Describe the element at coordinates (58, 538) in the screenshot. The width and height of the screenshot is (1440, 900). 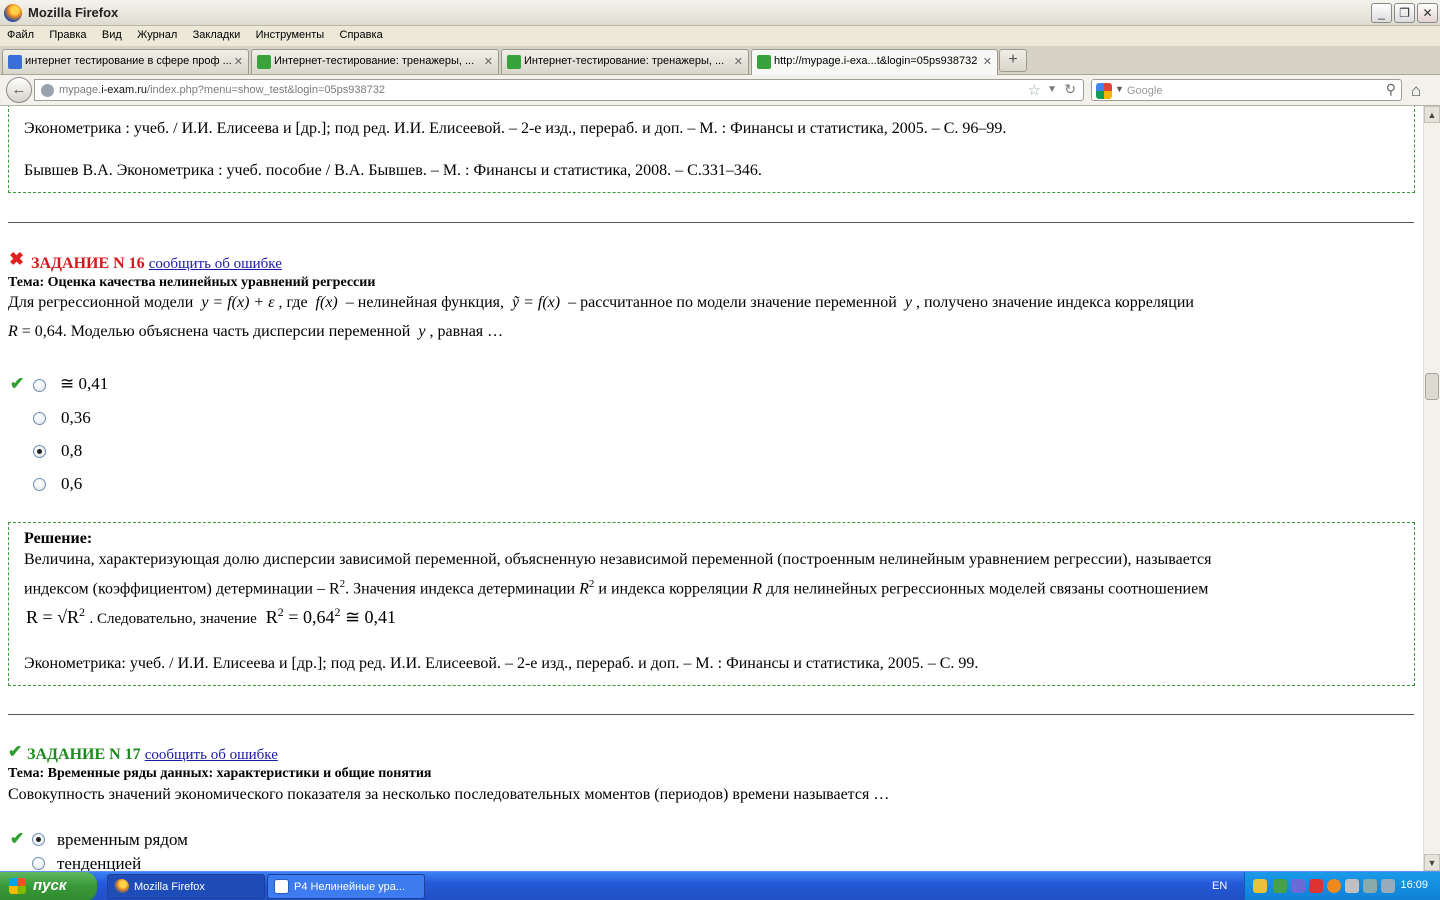
I see `solution-title: Решение:` at that location.